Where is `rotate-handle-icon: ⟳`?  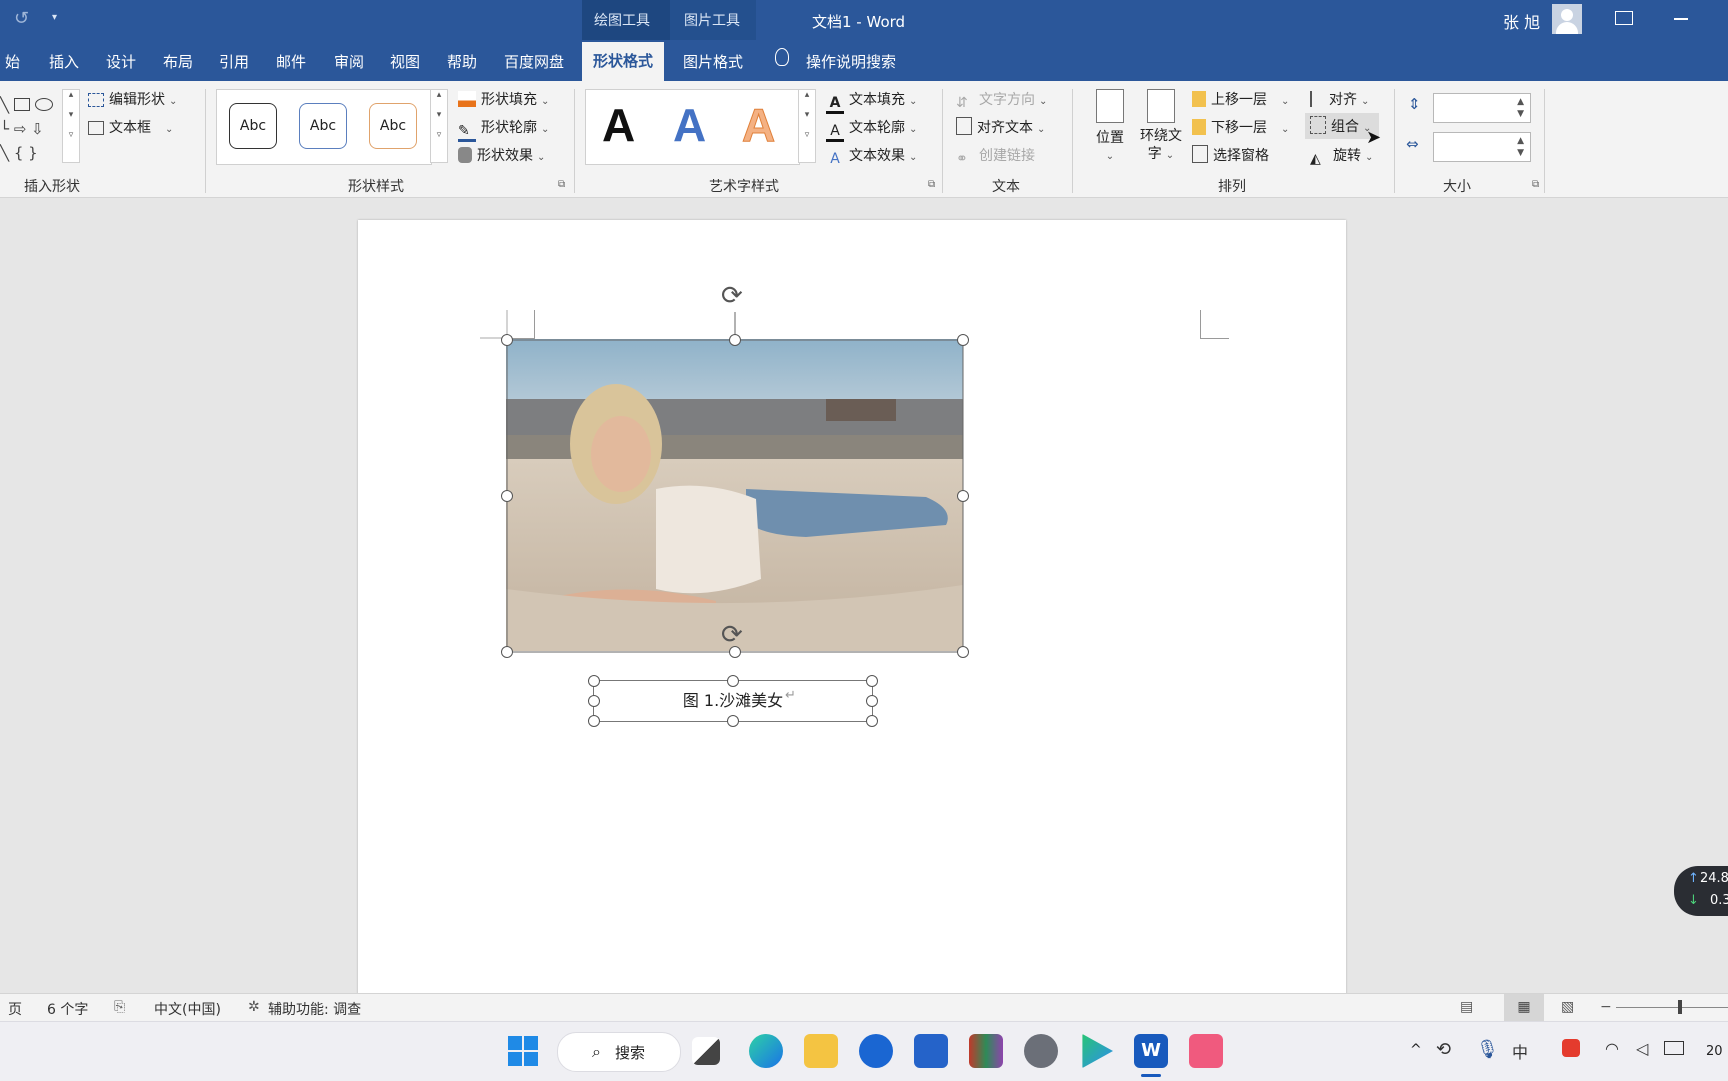 rotate-handle-icon: ⟳ is located at coordinates (732, 296).